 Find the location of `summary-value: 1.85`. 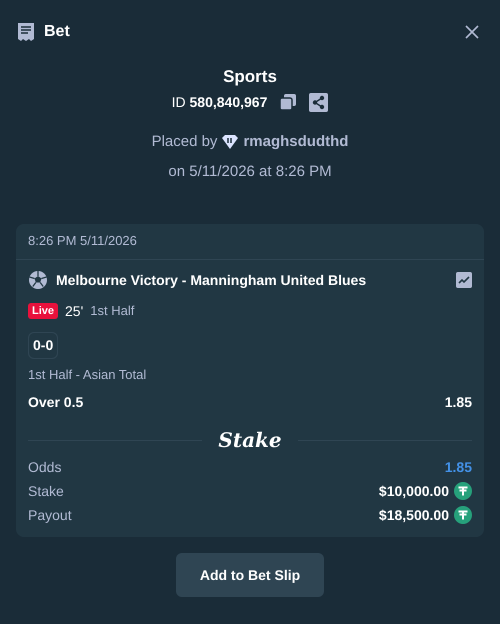

summary-value: 1.85 is located at coordinates (458, 467).